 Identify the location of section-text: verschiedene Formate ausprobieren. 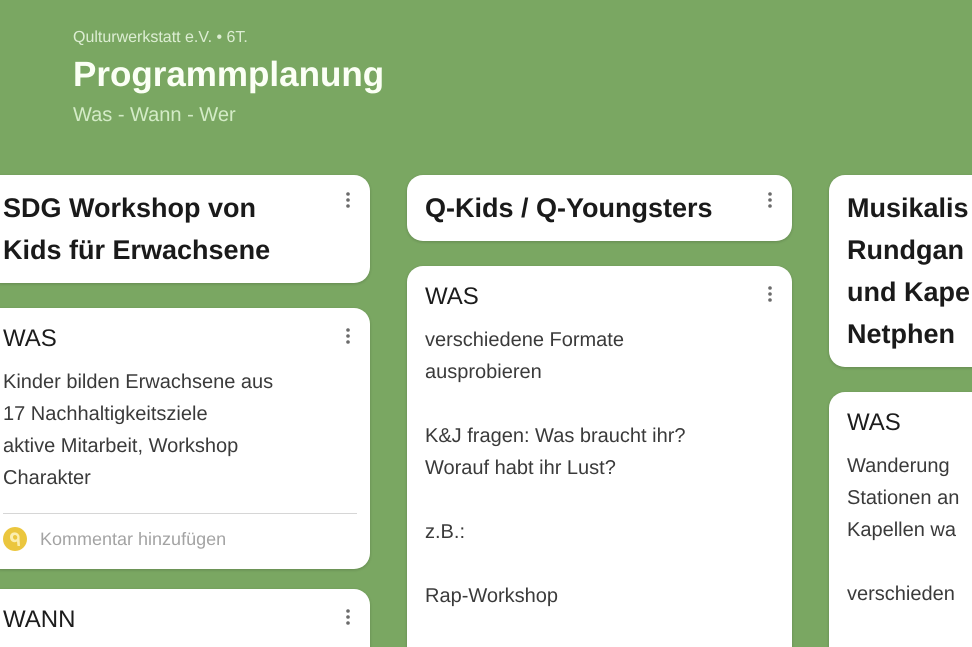
(525, 356).